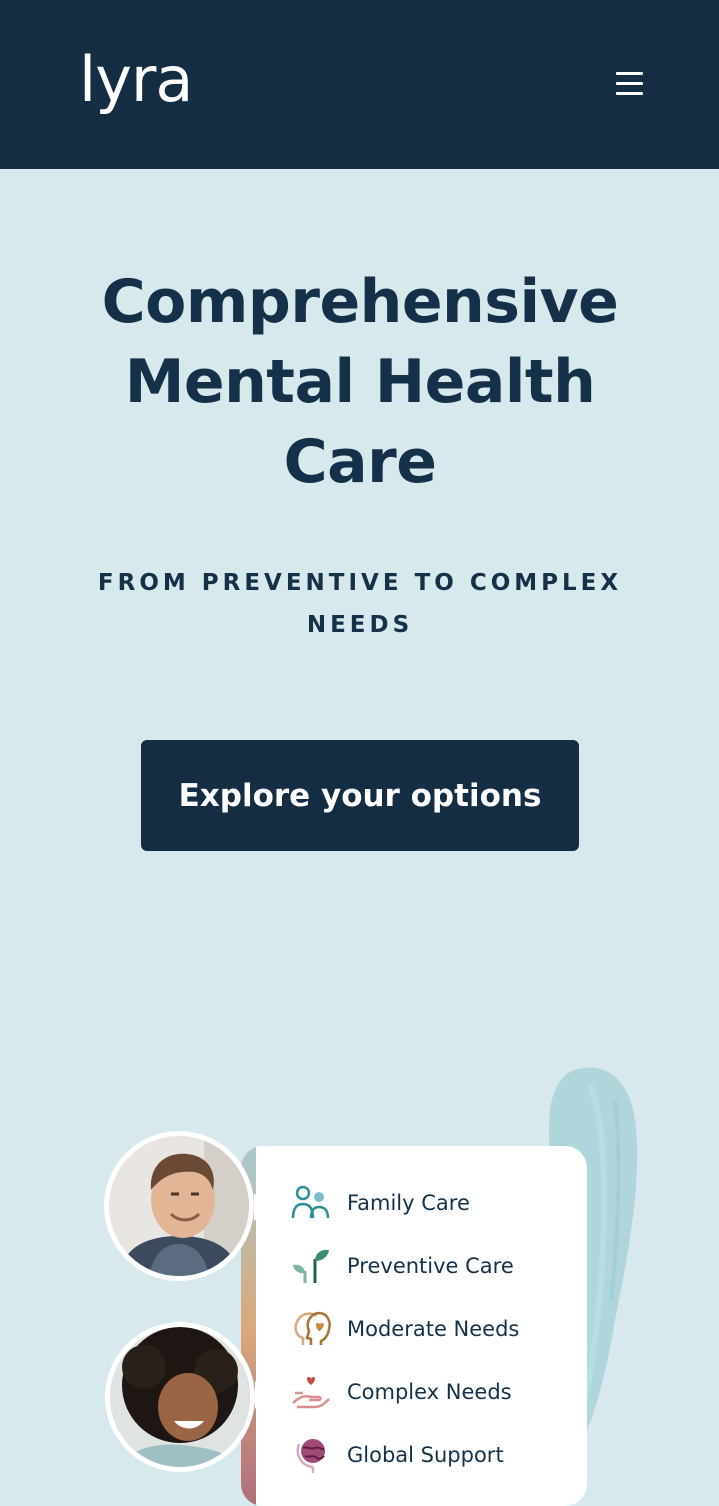 This screenshot has width=719, height=1506. Describe the element at coordinates (433, 1329) in the screenshot. I see `care-item-label: Moderate Needs` at that location.